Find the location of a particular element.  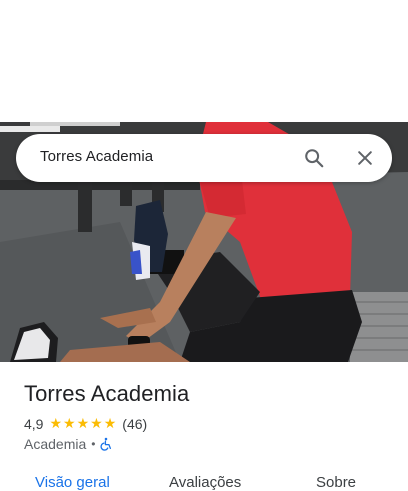

star-rating: ★ ★ ★ ★ ★ is located at coordinates (83, 424).